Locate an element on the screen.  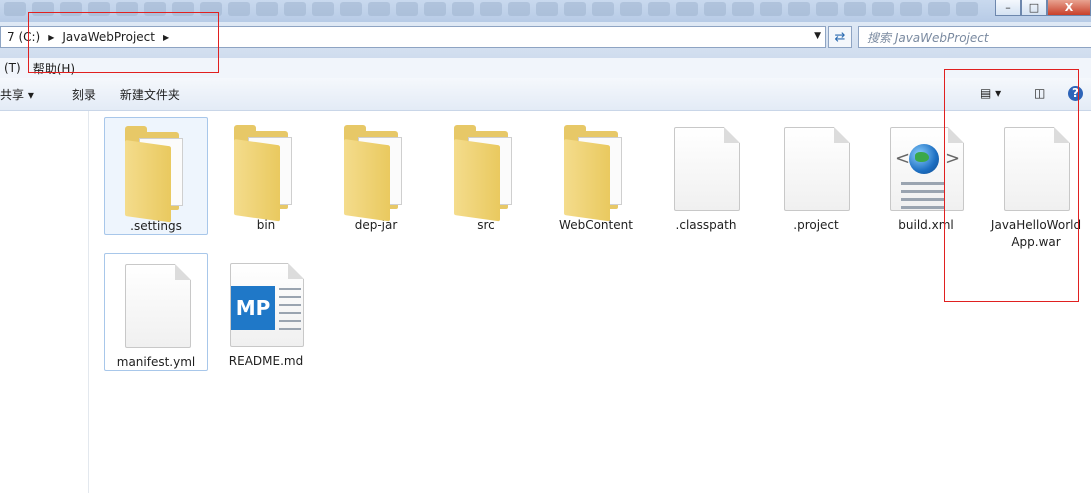
file-item-dep-jar: dep-jar is located at coordinates (376, 175).